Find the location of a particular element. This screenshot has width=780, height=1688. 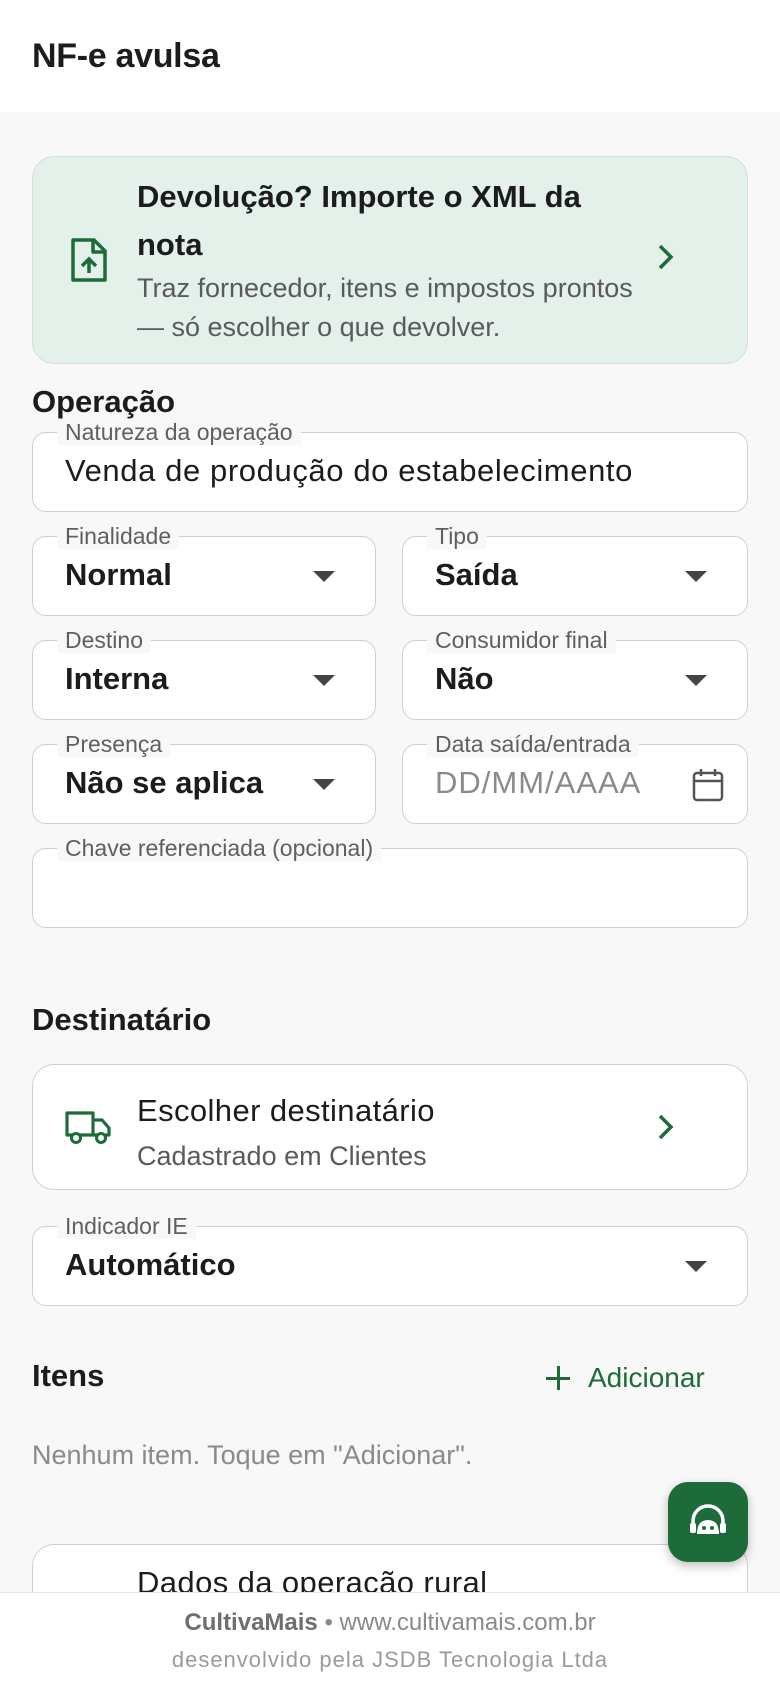

destino-select: Destino Interna is located at coordinates (204, 673).